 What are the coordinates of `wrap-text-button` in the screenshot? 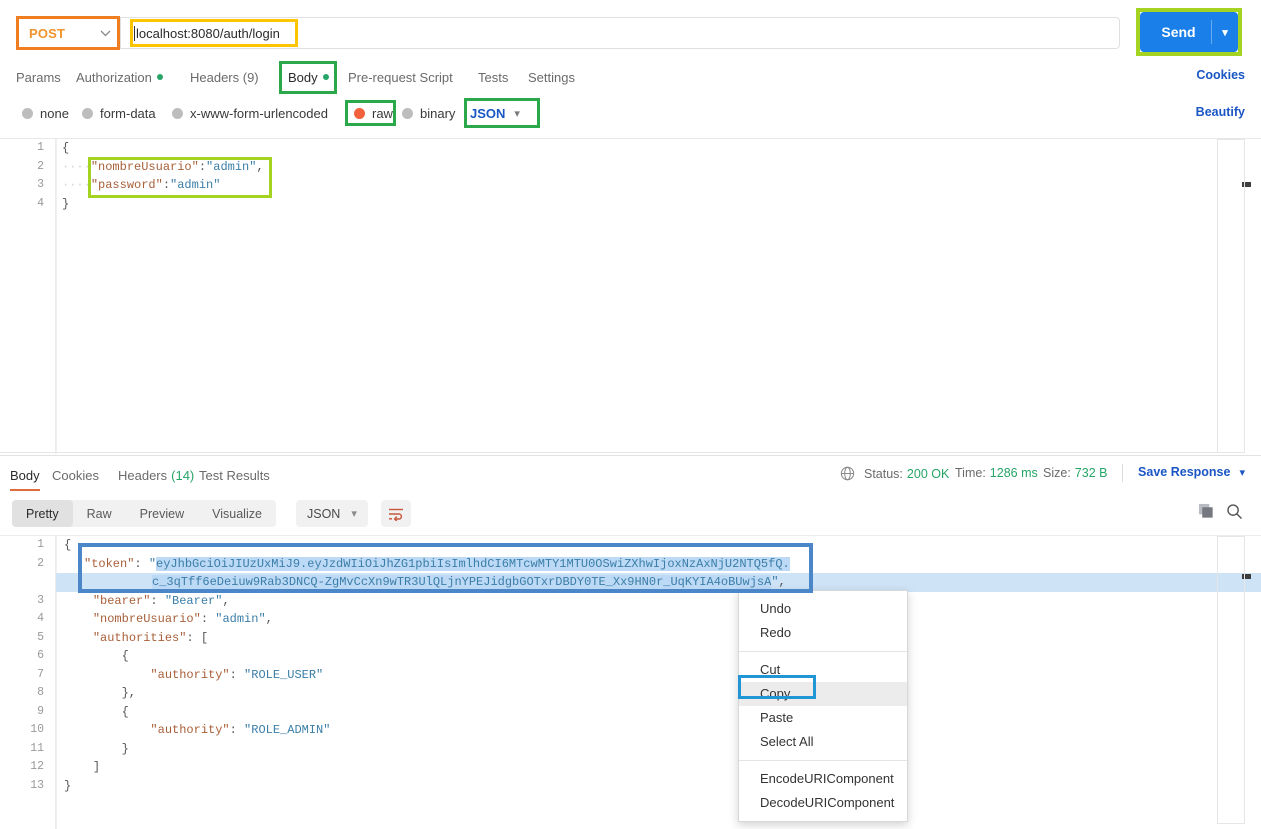 It's located at (396, 513).